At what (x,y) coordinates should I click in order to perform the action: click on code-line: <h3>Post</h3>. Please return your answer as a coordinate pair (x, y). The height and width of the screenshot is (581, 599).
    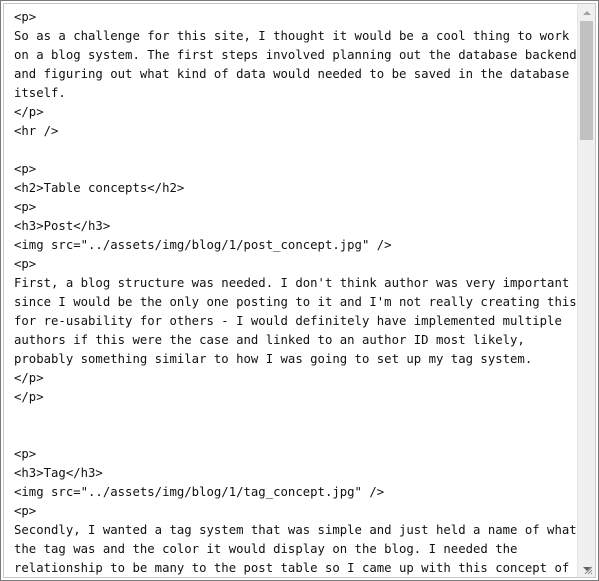
    Looking at the image, I should click on (62, 226).